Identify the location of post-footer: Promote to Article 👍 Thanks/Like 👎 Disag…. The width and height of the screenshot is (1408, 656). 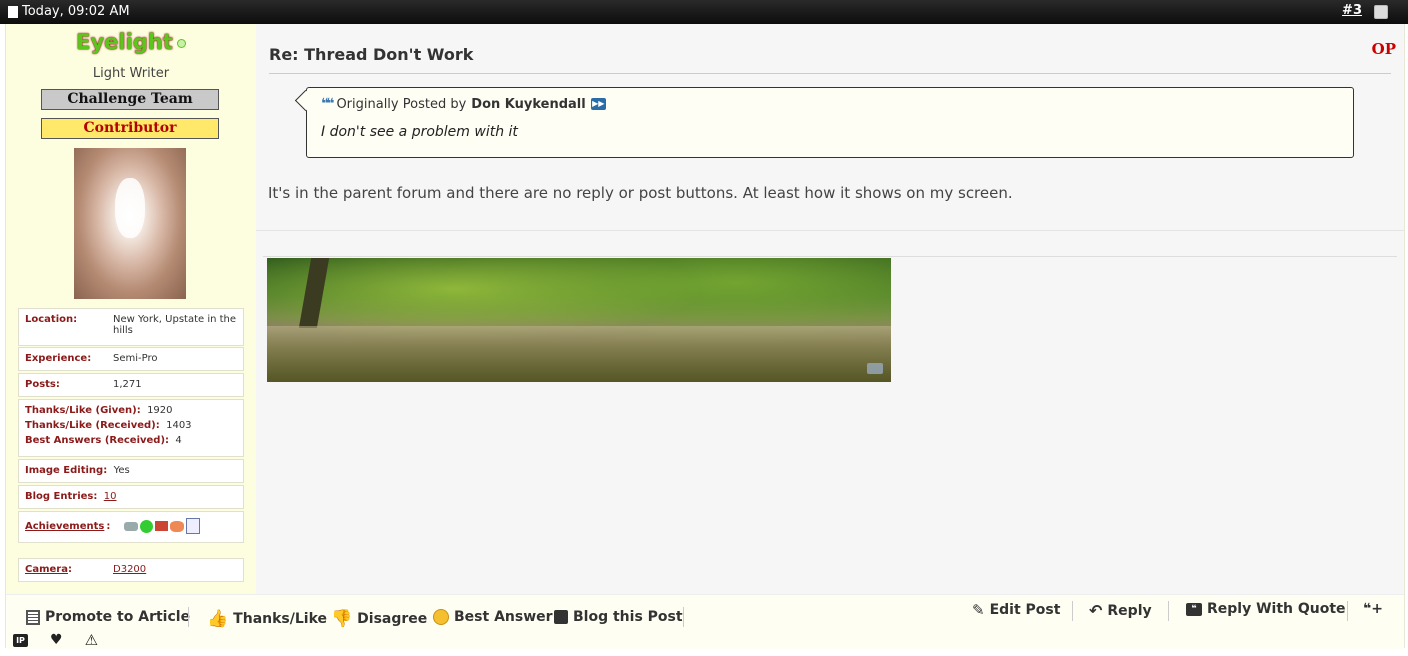
(705, 621).